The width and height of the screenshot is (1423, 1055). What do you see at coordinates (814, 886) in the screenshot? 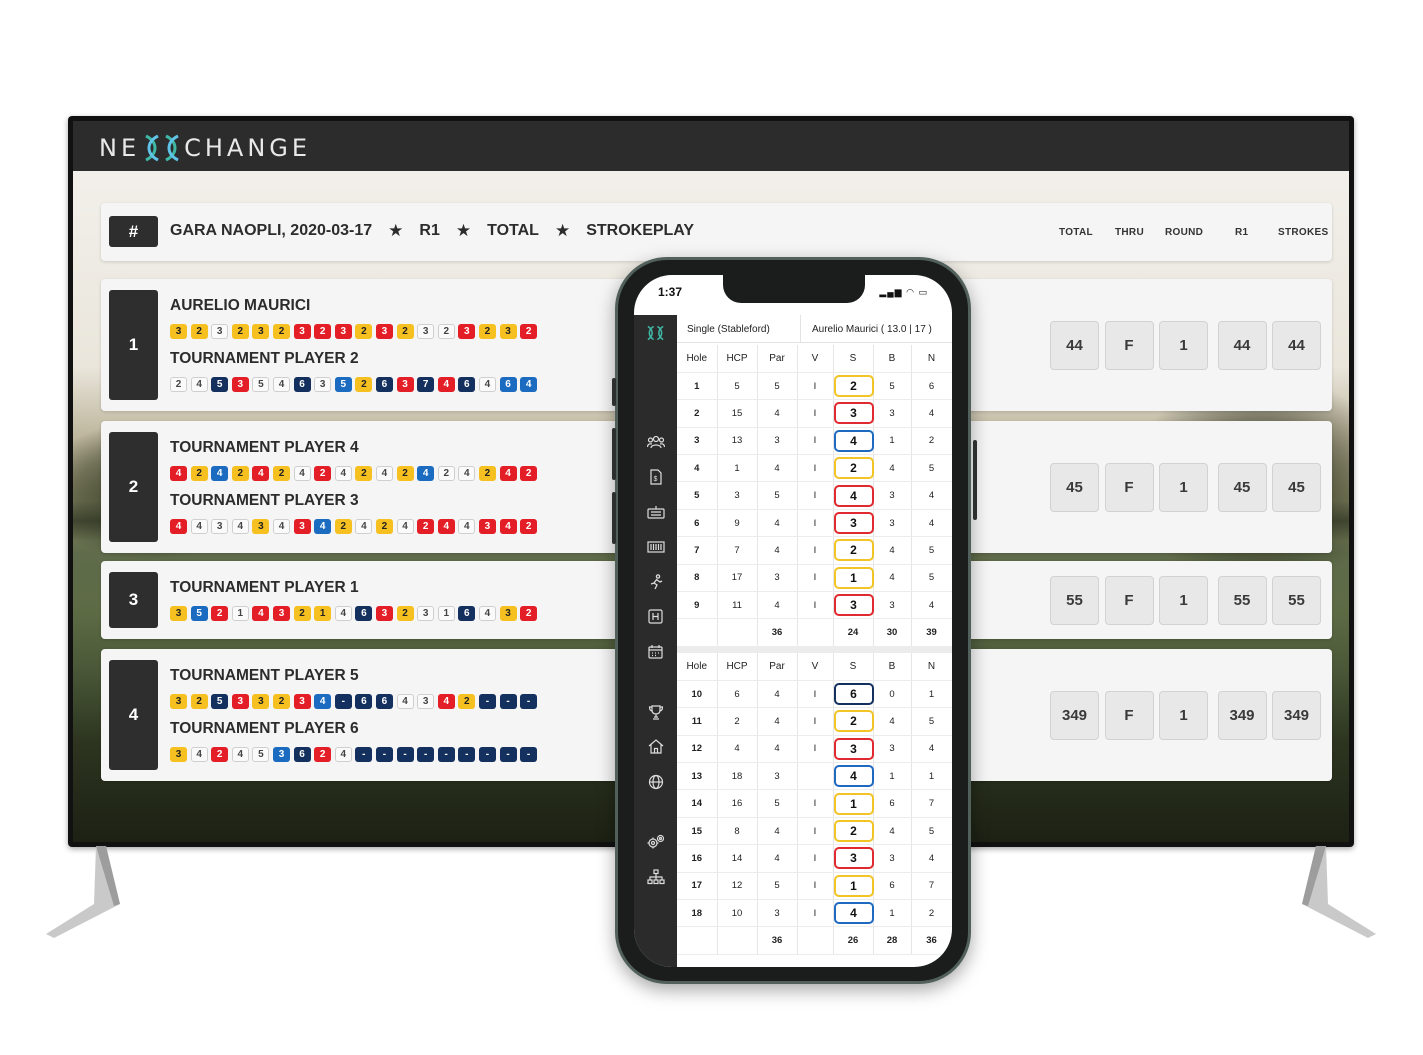
I see `hole-row: 17 12 5 I 1 6 7` at bounding box center [814, 886].